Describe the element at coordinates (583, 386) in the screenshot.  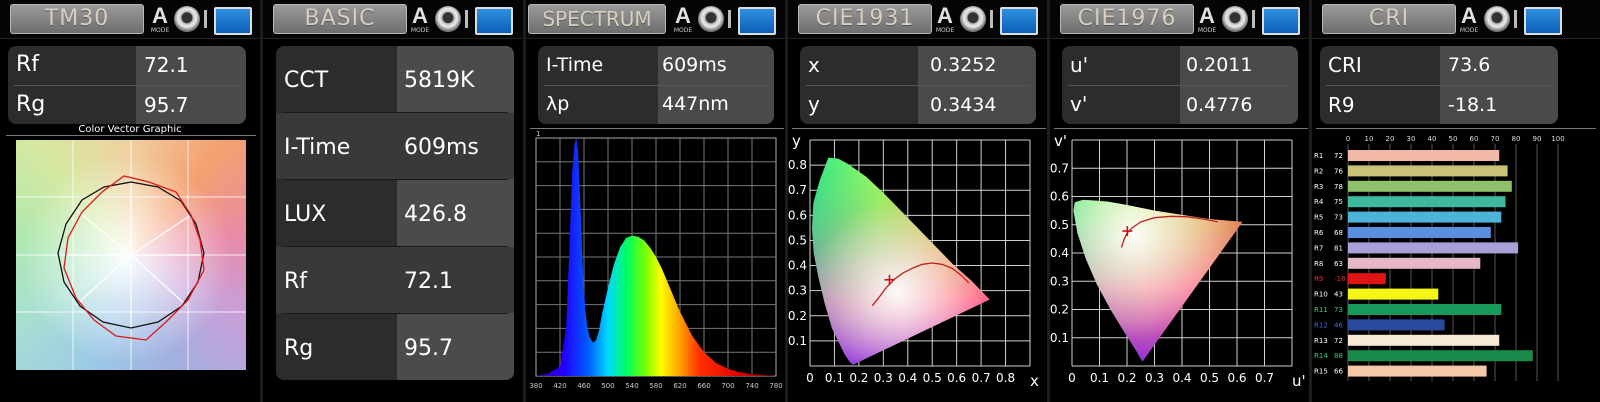
I see `spectrum-x-tick: 460` at that location.